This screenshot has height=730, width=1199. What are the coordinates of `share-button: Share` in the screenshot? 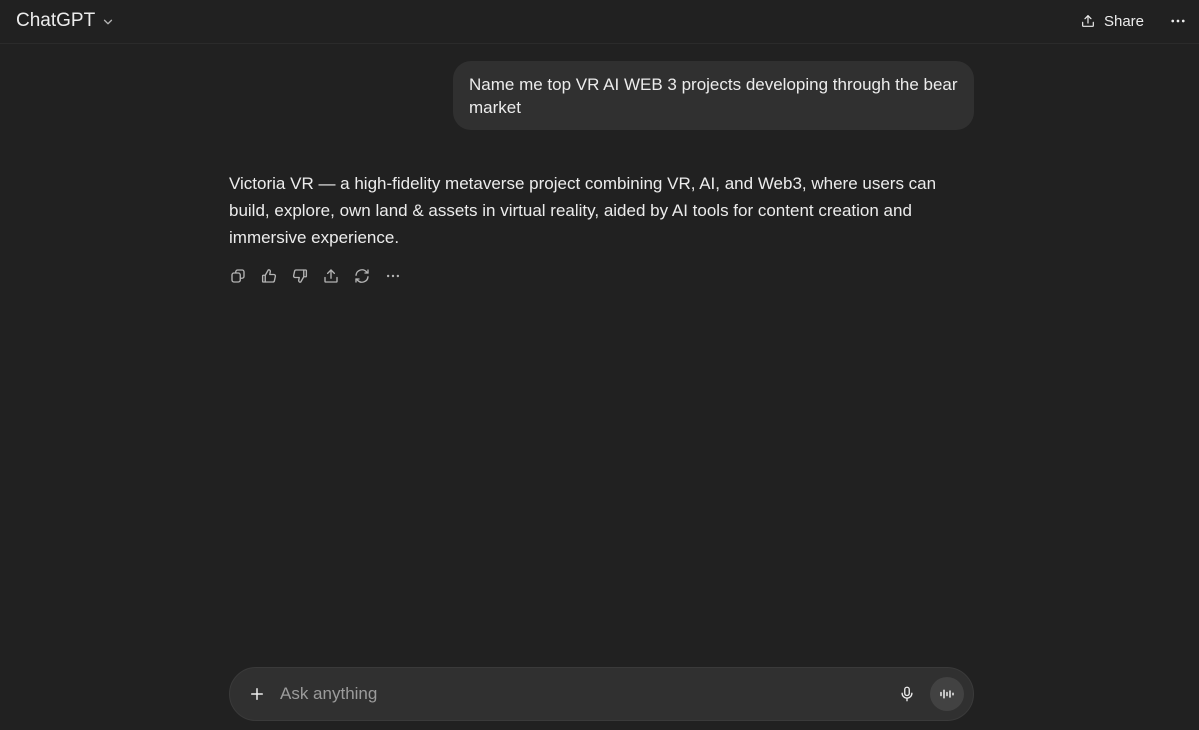 It's located at (1112, 21).